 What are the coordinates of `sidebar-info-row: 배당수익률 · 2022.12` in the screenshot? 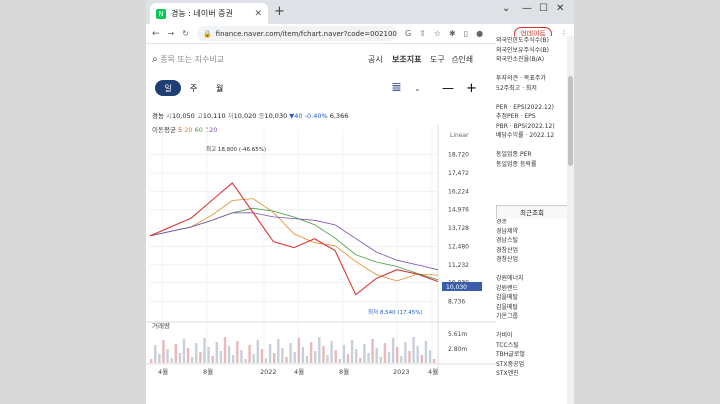 It's located at (525, 135).